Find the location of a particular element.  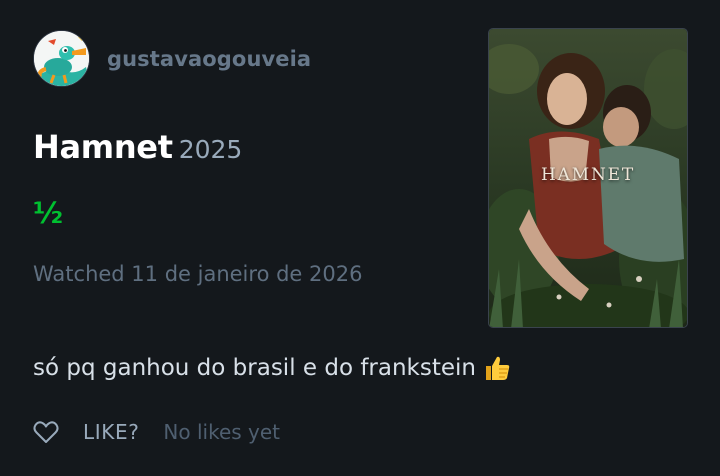

username-link: gustavaogouveia is located at coordinates (209, 59).